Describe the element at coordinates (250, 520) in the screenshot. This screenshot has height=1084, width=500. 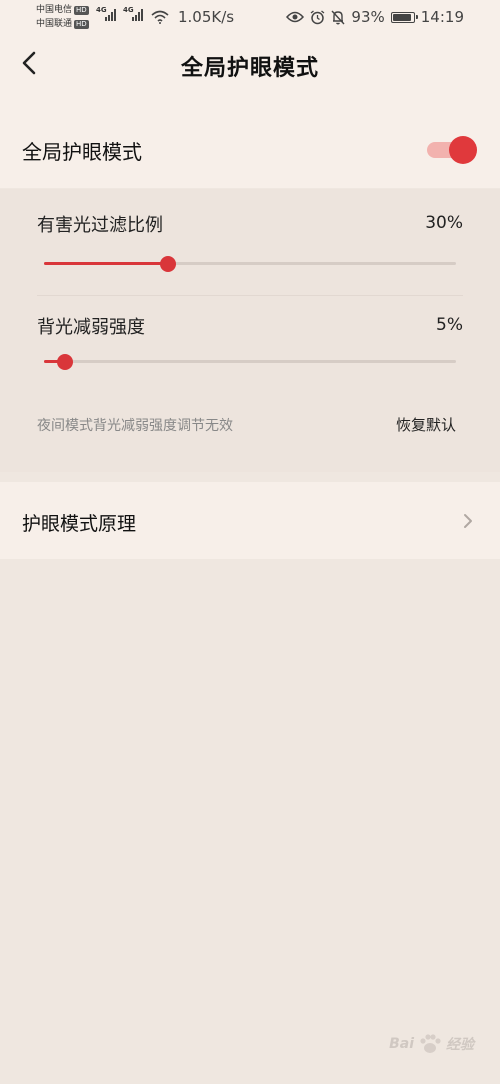
I see `principle-row: 护眼模式原理` at that location.